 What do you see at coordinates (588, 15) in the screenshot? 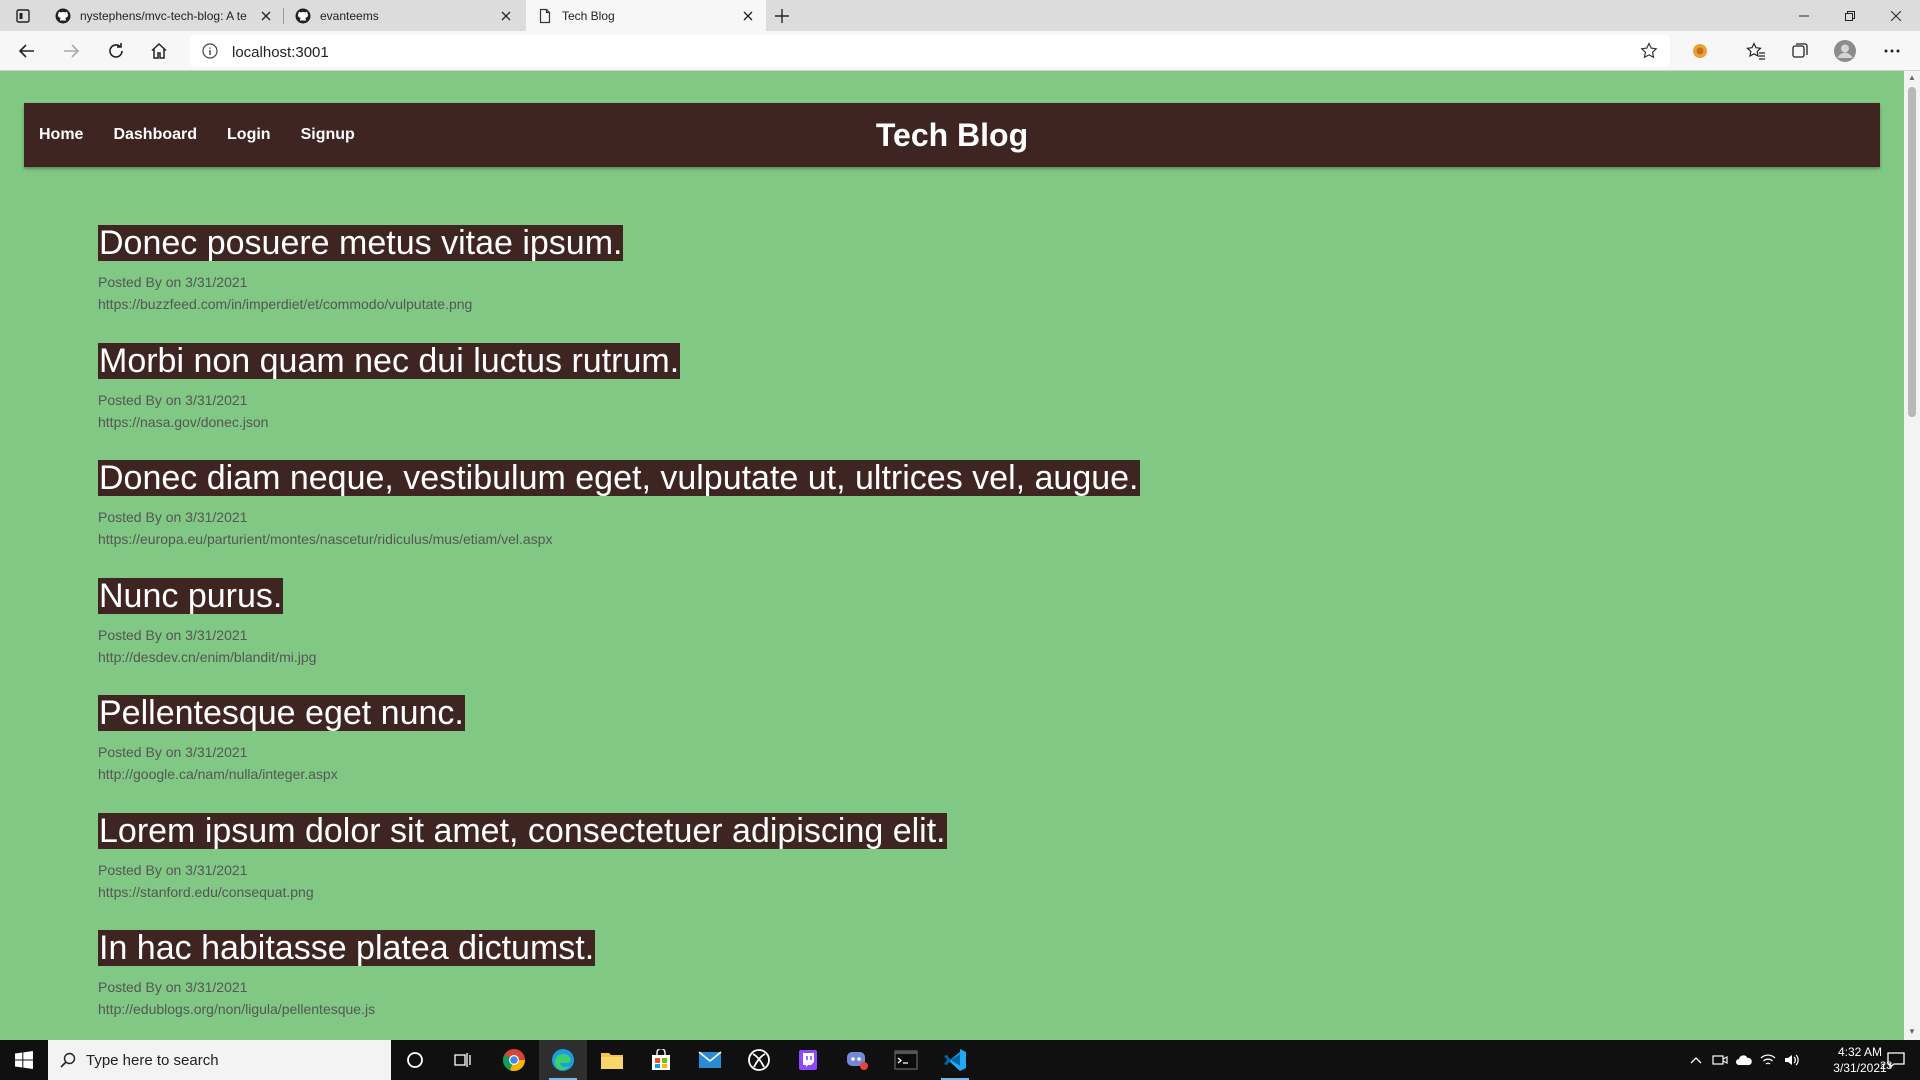
I see `tab-title: Tech Blog` at bounding box center [588, 15].